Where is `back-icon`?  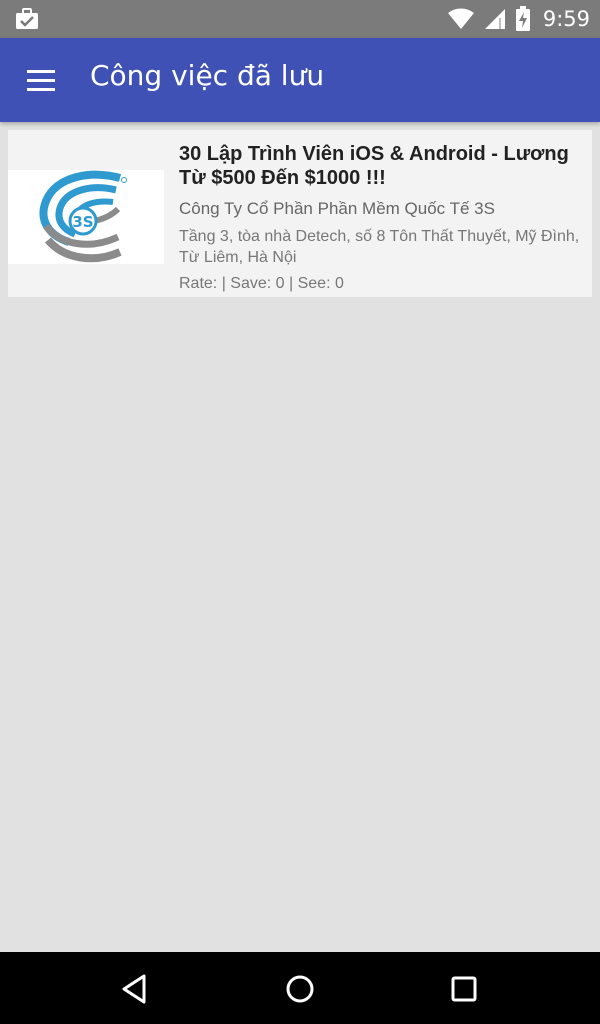
back-icon is located at coordinates (135, 989).